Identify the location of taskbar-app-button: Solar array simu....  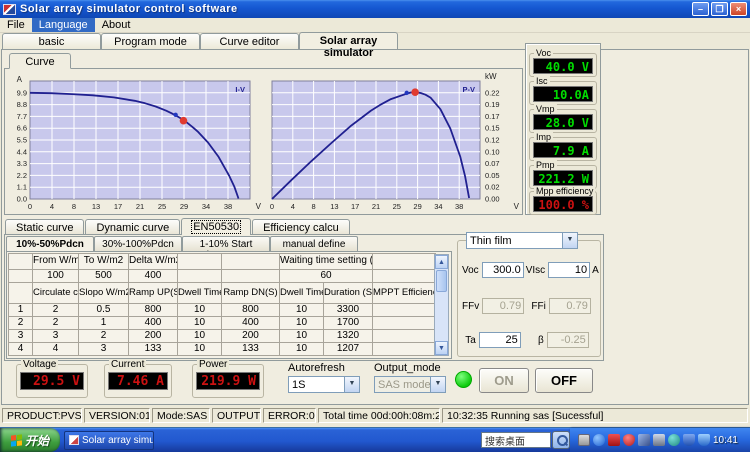
(109, 440).